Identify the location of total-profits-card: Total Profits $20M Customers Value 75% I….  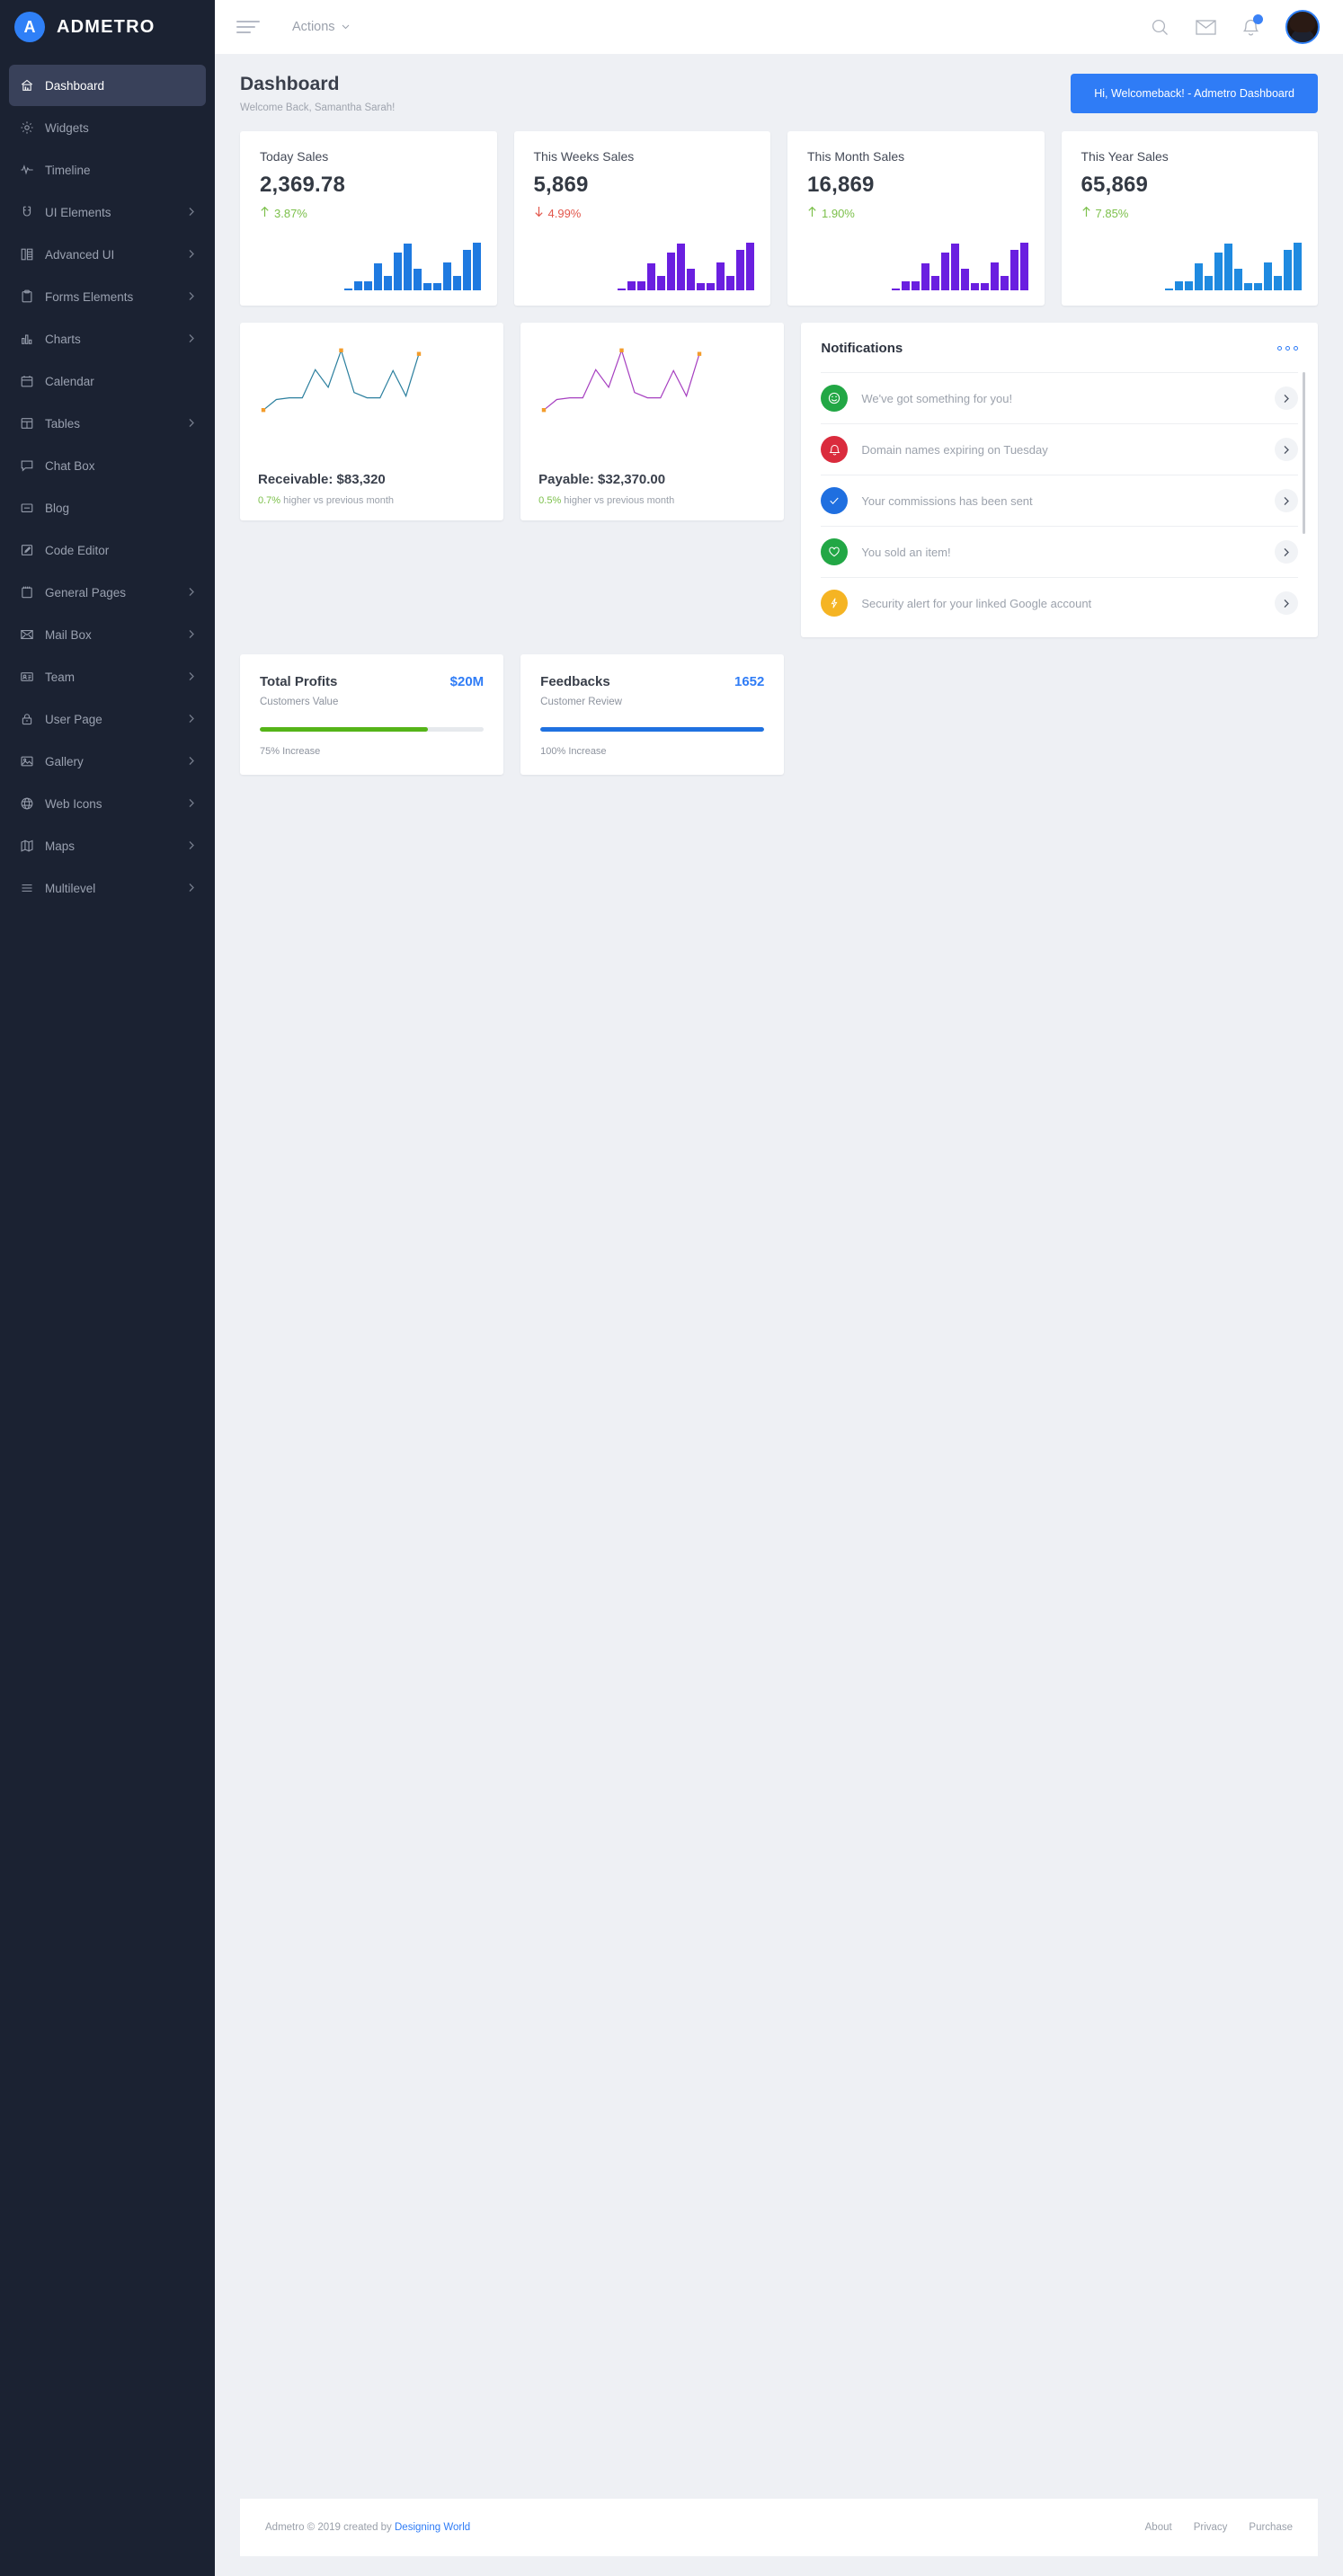
(372, 714).